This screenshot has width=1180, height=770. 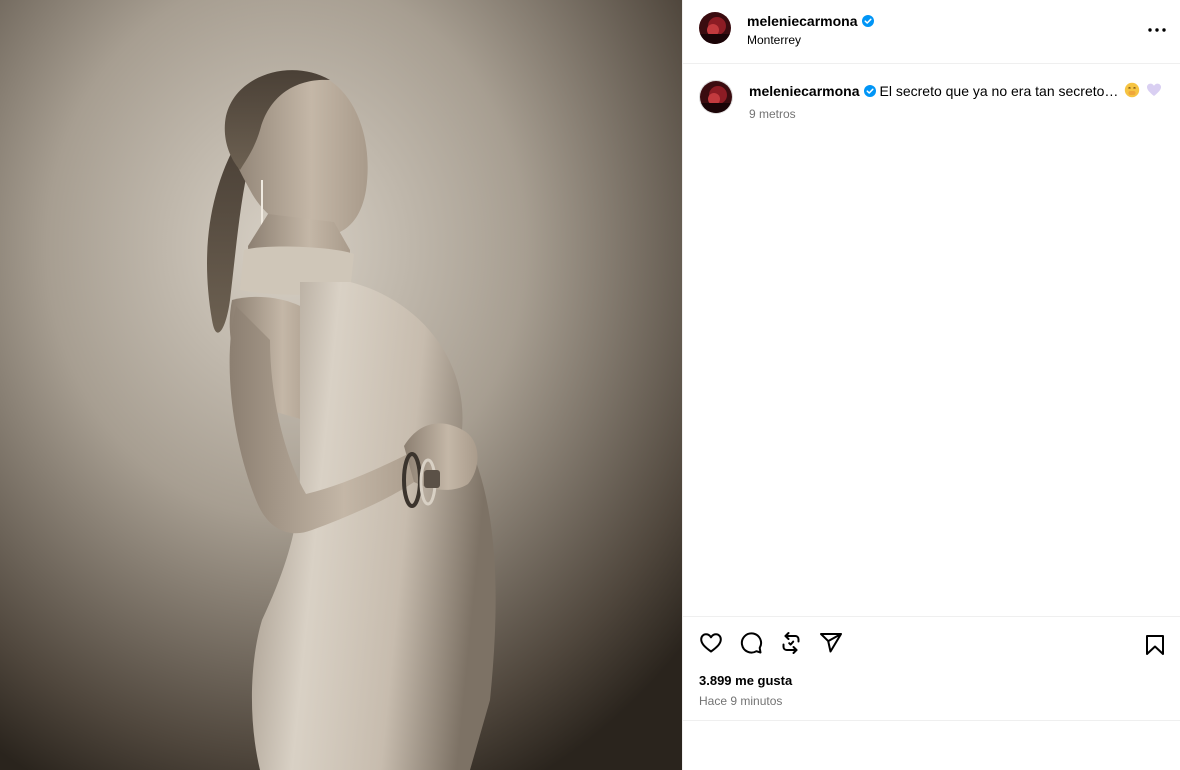 I want to click on face-with-hand-over-mouth-icon, so click(x=1132, y=90).